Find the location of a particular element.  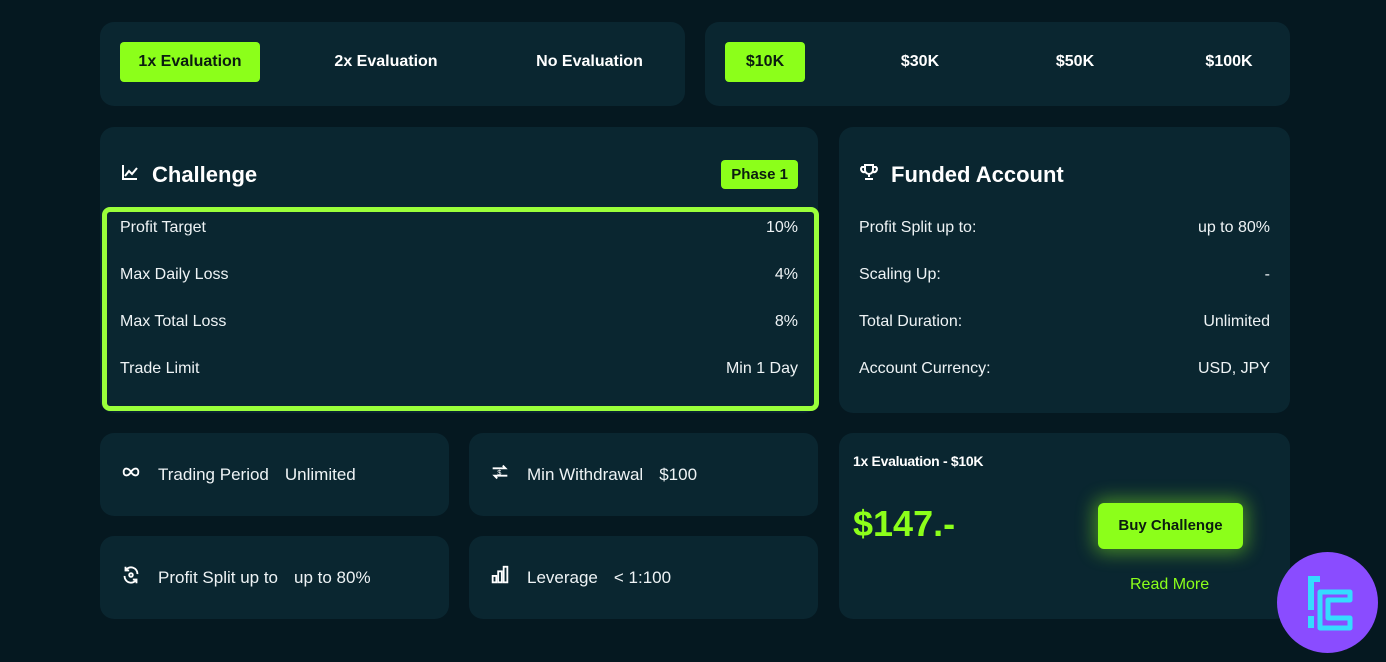

row-label: Max Total Loss is located at coordinates (173, 321).